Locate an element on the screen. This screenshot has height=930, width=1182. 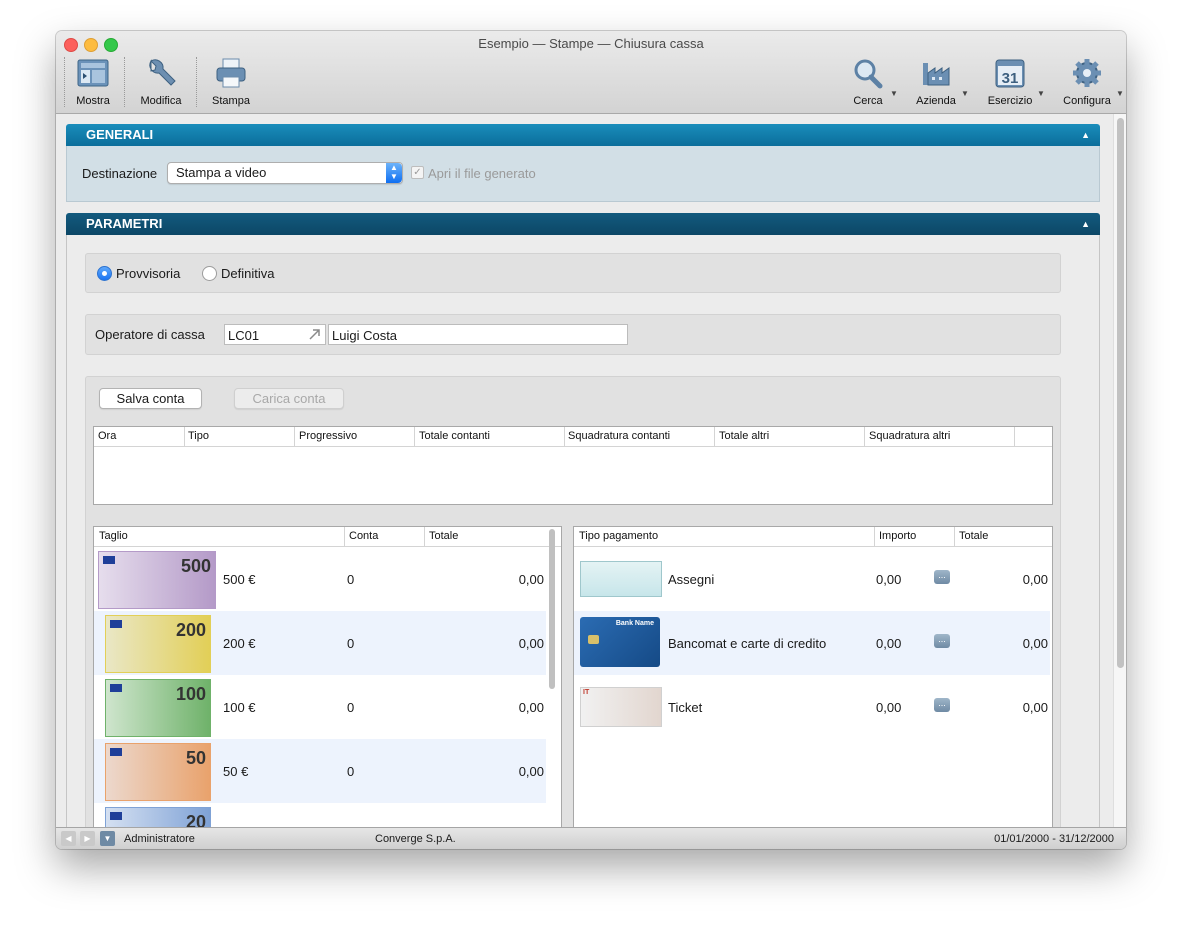
payments-table-header: Tipo pagamento Importo Totale is located at coordinates (813, 537).